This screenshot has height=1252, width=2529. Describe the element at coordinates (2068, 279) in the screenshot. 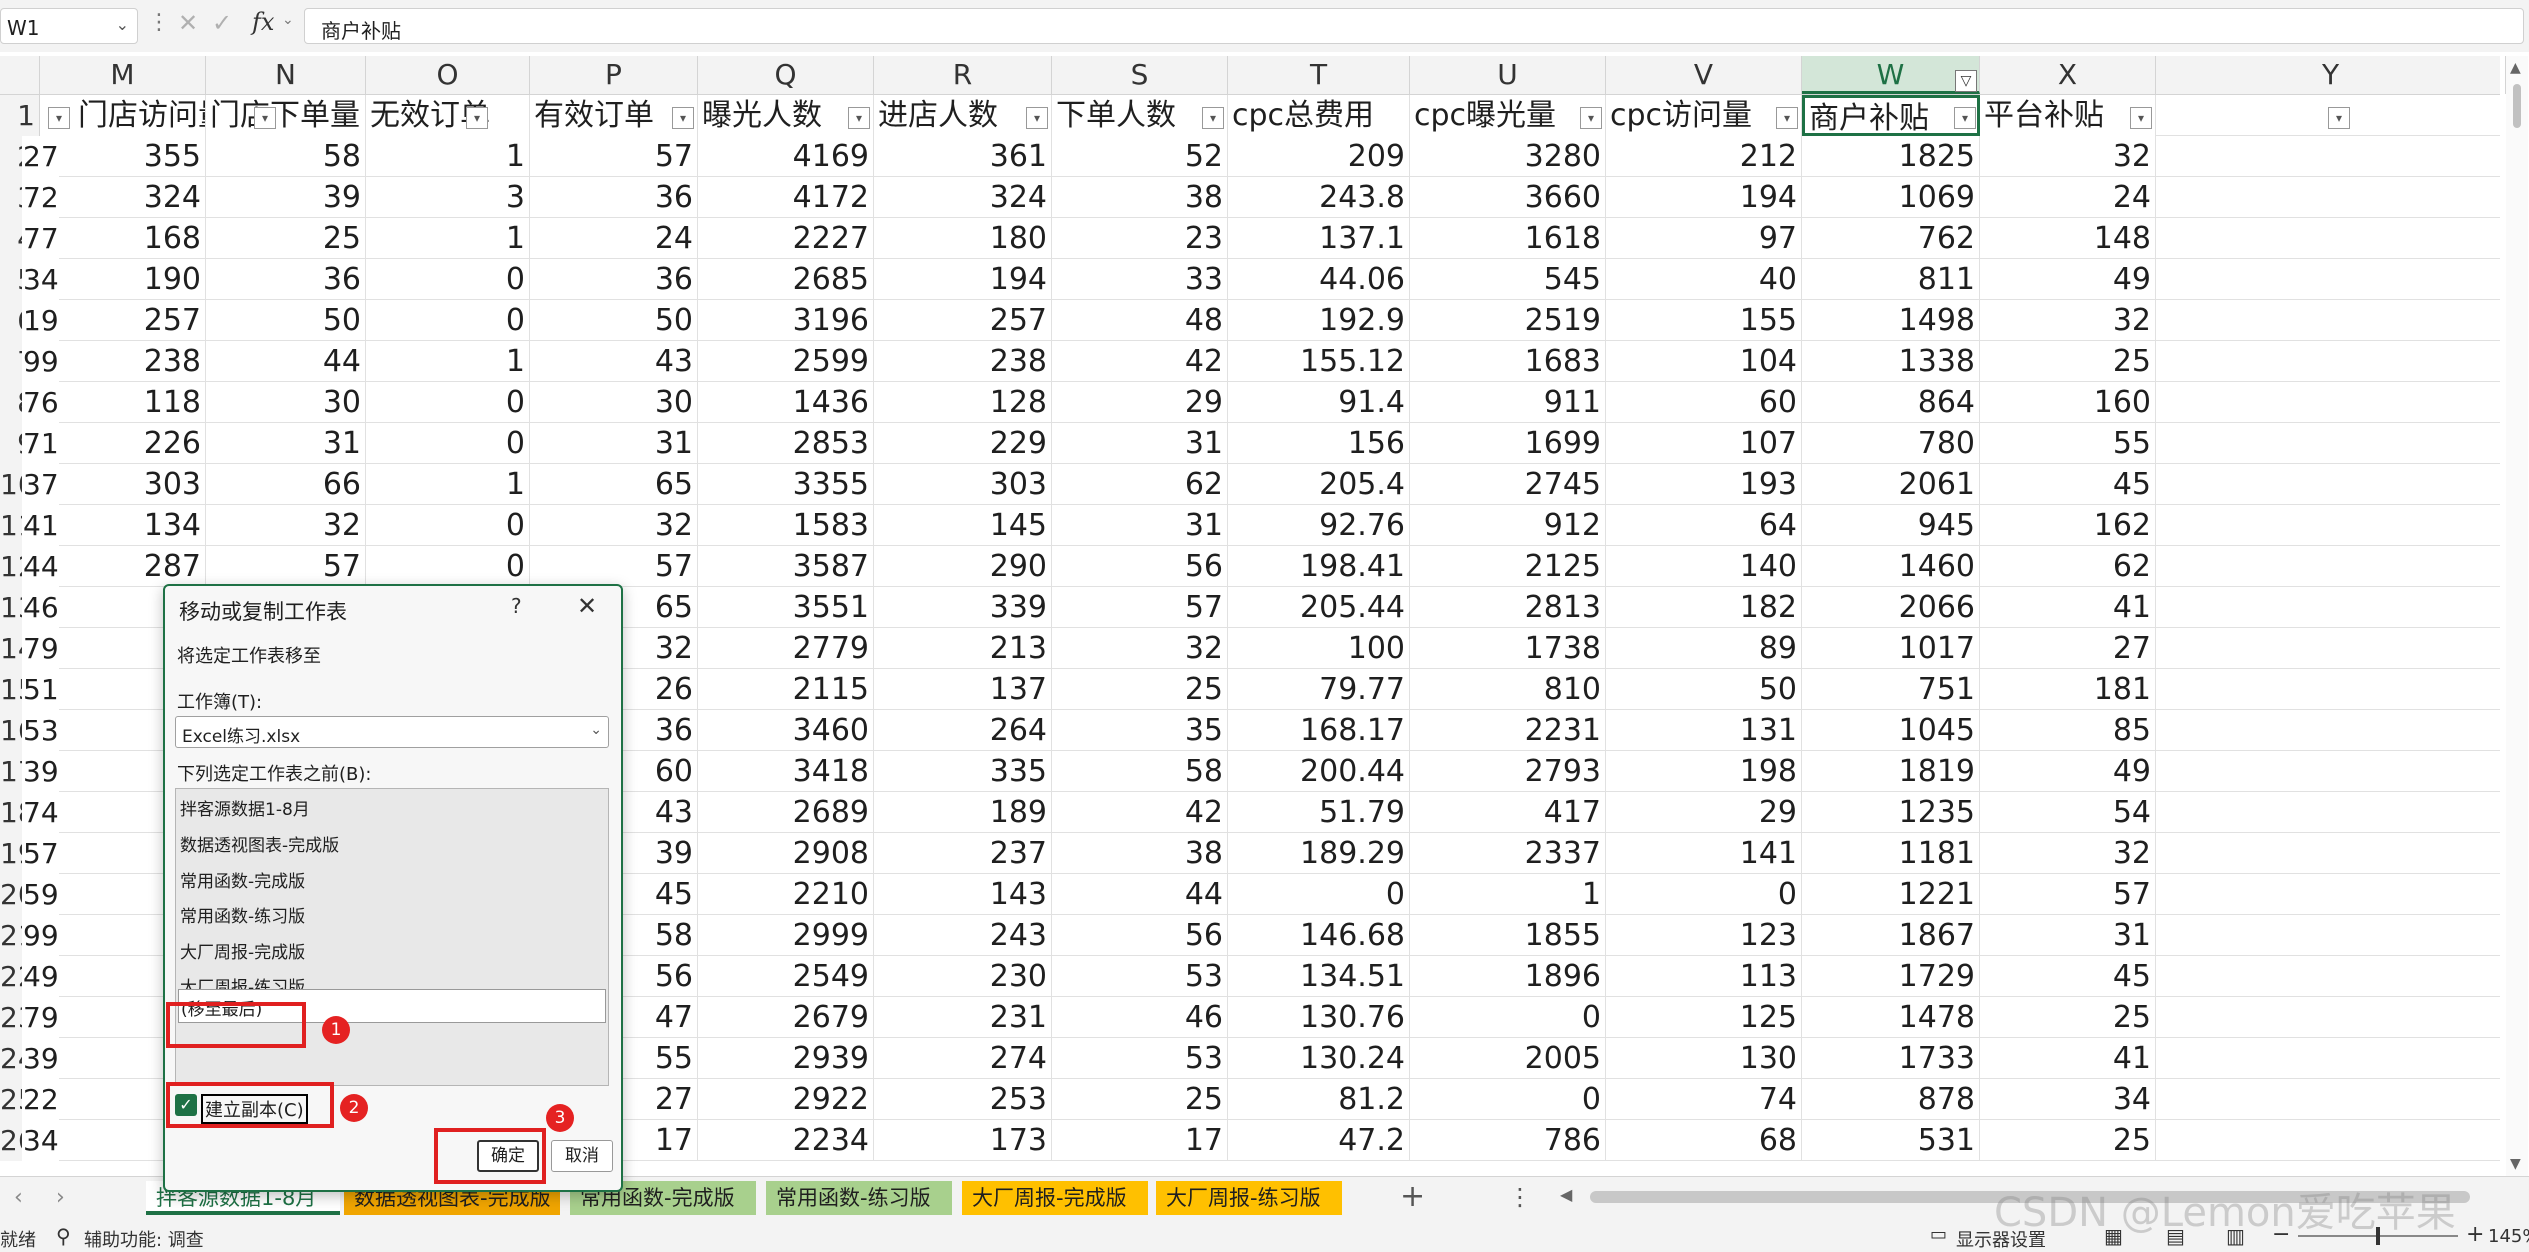

I see `cell-x: 49` at that location.